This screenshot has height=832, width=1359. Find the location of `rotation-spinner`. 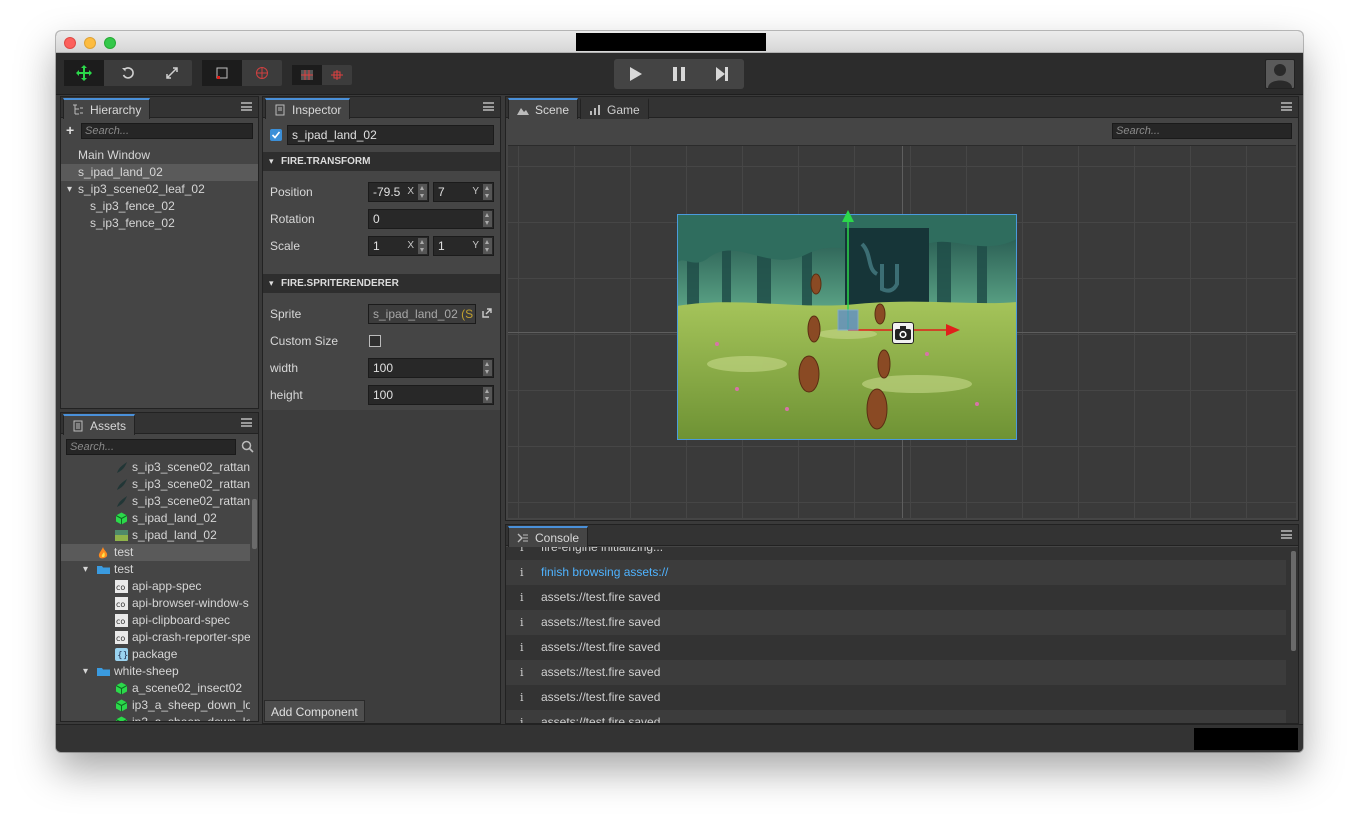

rotation-spinner is located at coordinates (487, 219).